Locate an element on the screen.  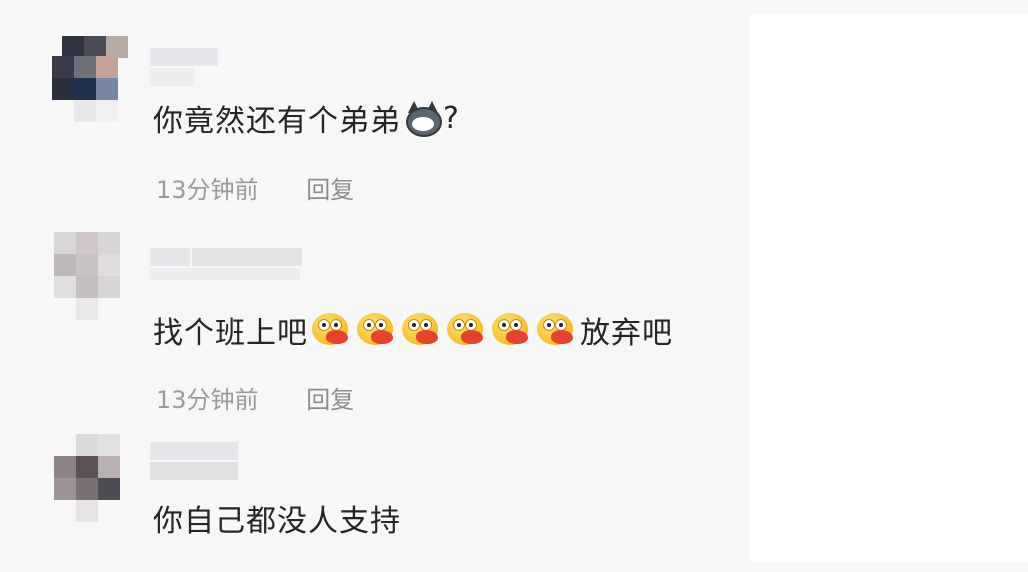
comment-text: 找个班上吧 放弃吧 is located at coordinates (413, 330).